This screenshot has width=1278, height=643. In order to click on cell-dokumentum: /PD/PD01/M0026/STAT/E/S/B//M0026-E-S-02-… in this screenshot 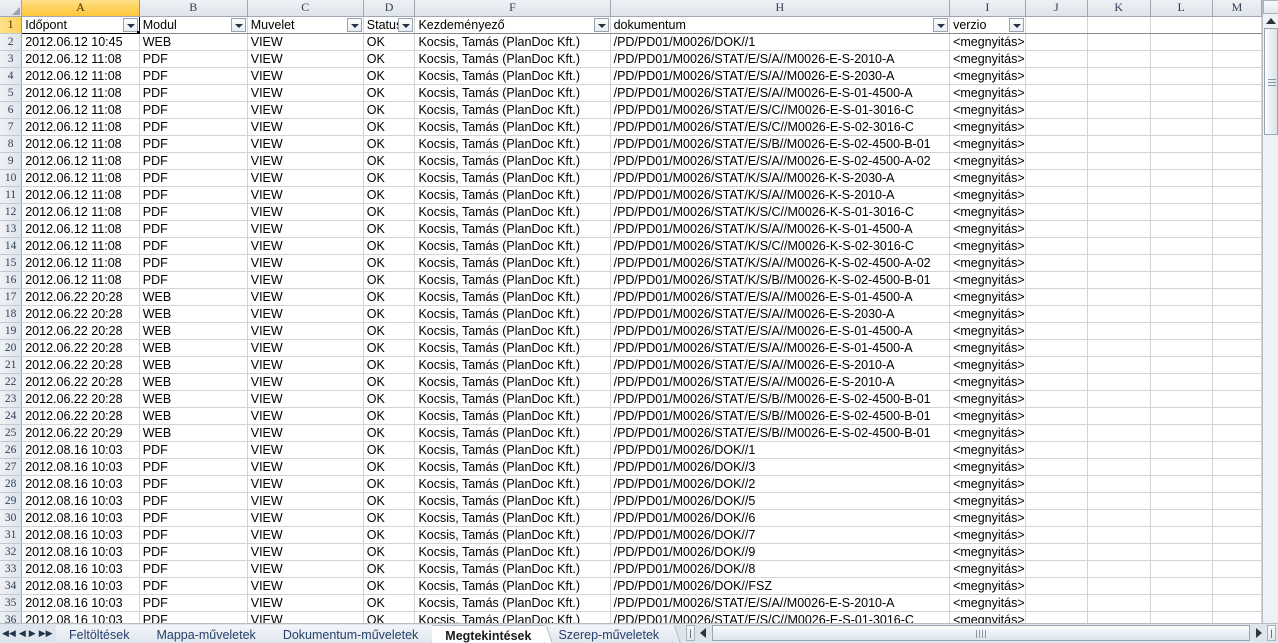, I will do `click(780, 144)`.